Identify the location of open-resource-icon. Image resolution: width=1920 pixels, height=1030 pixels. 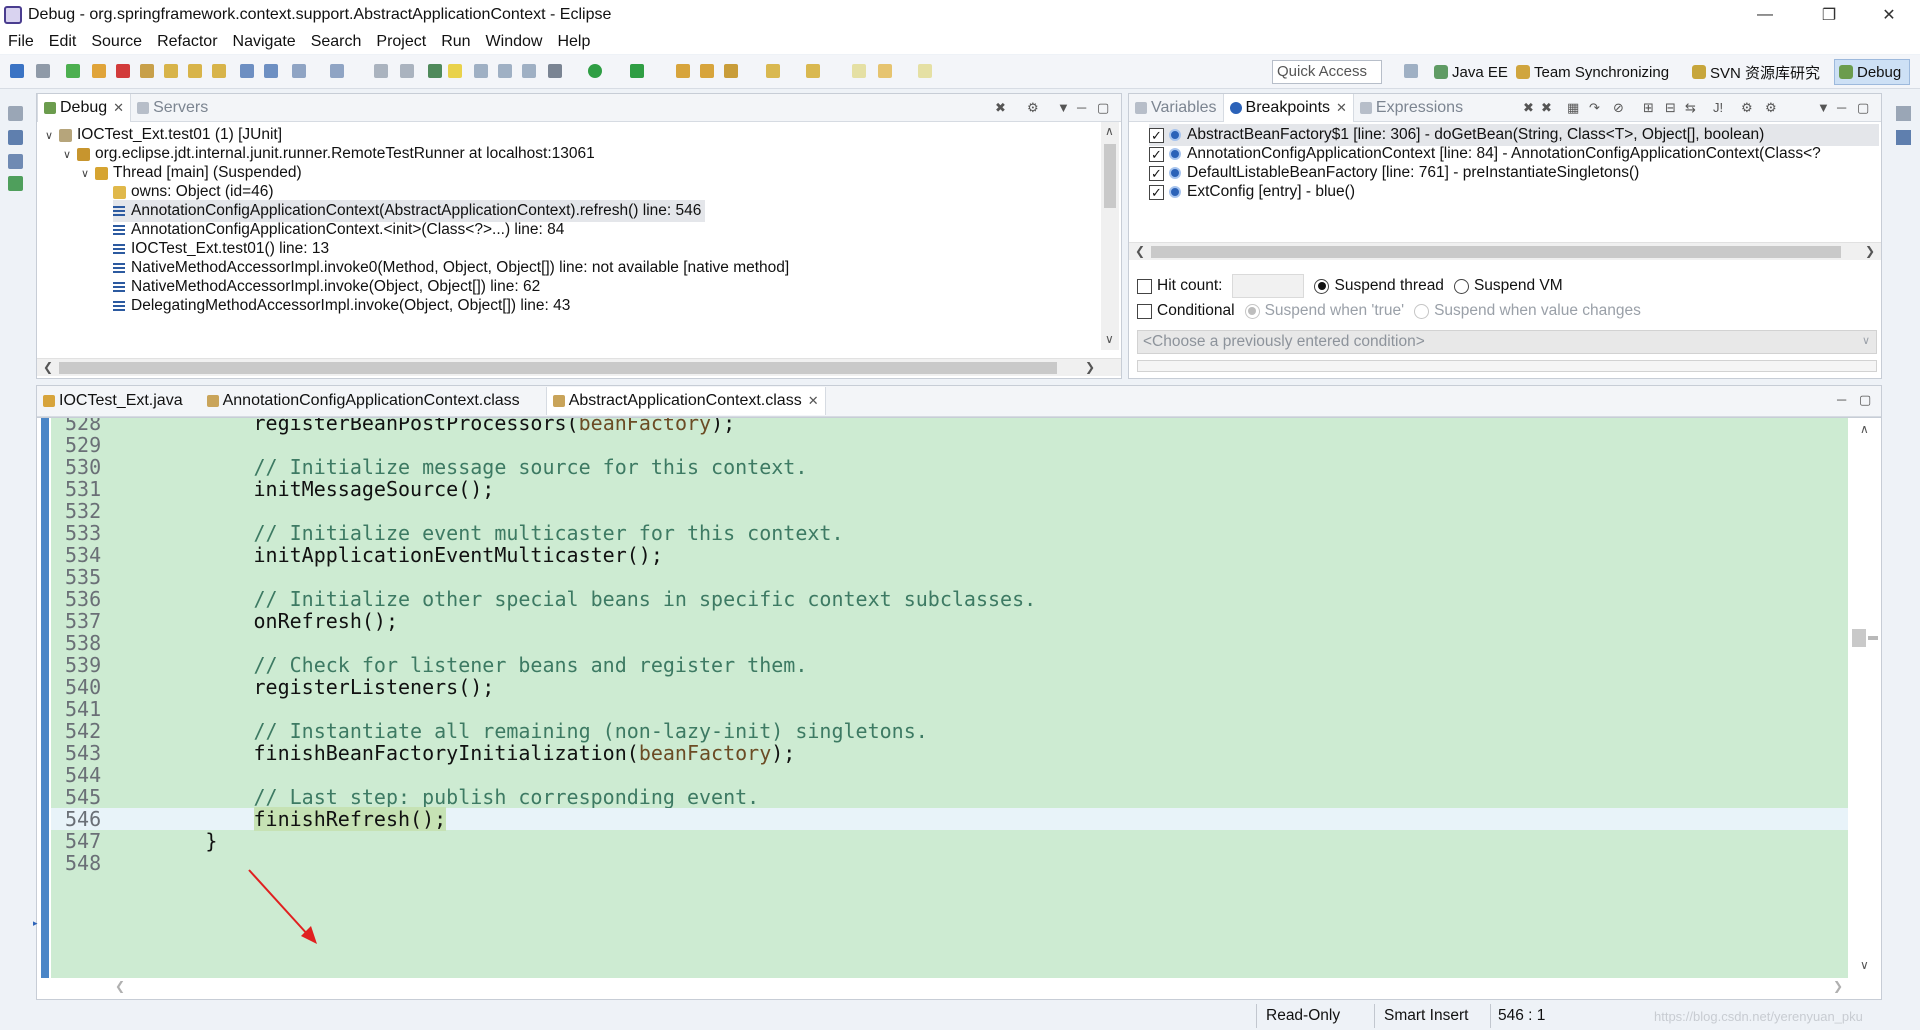
(707, 71).